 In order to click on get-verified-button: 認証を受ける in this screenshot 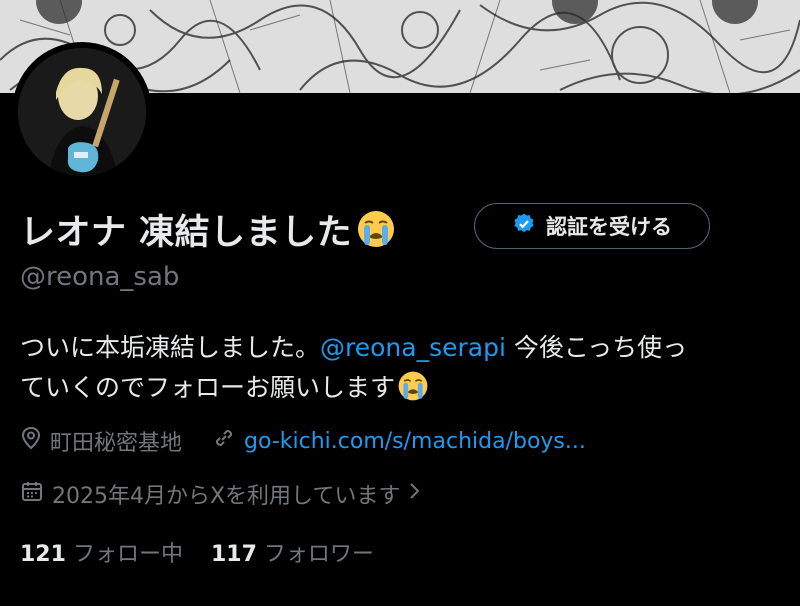, I will do `click(592, 226)`.